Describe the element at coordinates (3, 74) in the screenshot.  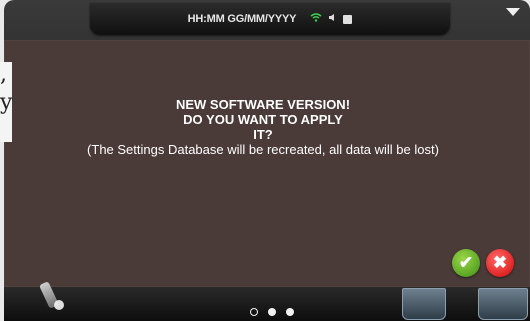
I see `edge-glyph-top: ,` at that location.